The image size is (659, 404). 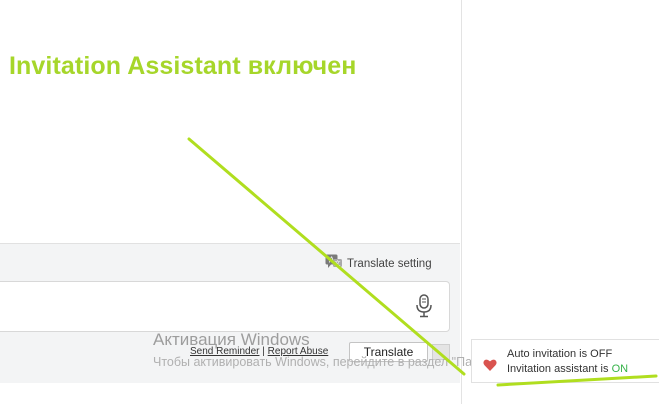 I want to click on auto-invitation-value: OFF, so click(x=601, y=354).